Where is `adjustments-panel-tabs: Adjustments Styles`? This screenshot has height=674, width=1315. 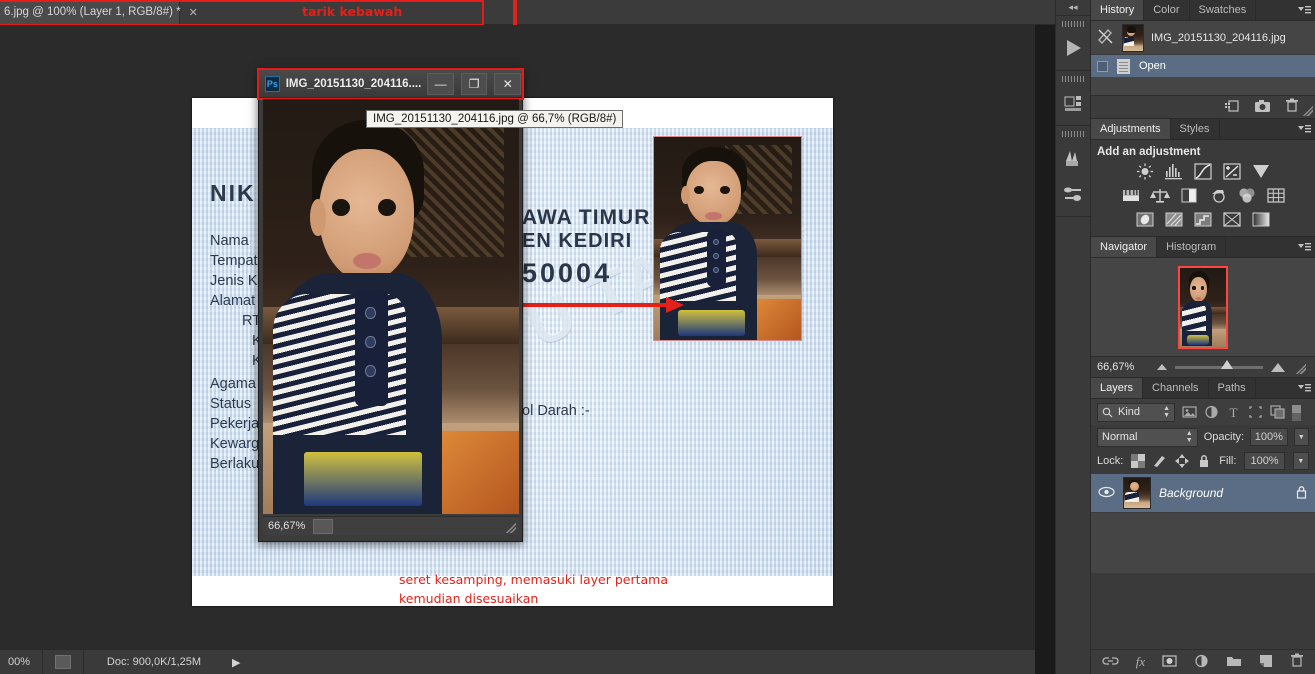
adjustments-panel-tabs: Adjustments Styles is located at coordinates (1203, 129).